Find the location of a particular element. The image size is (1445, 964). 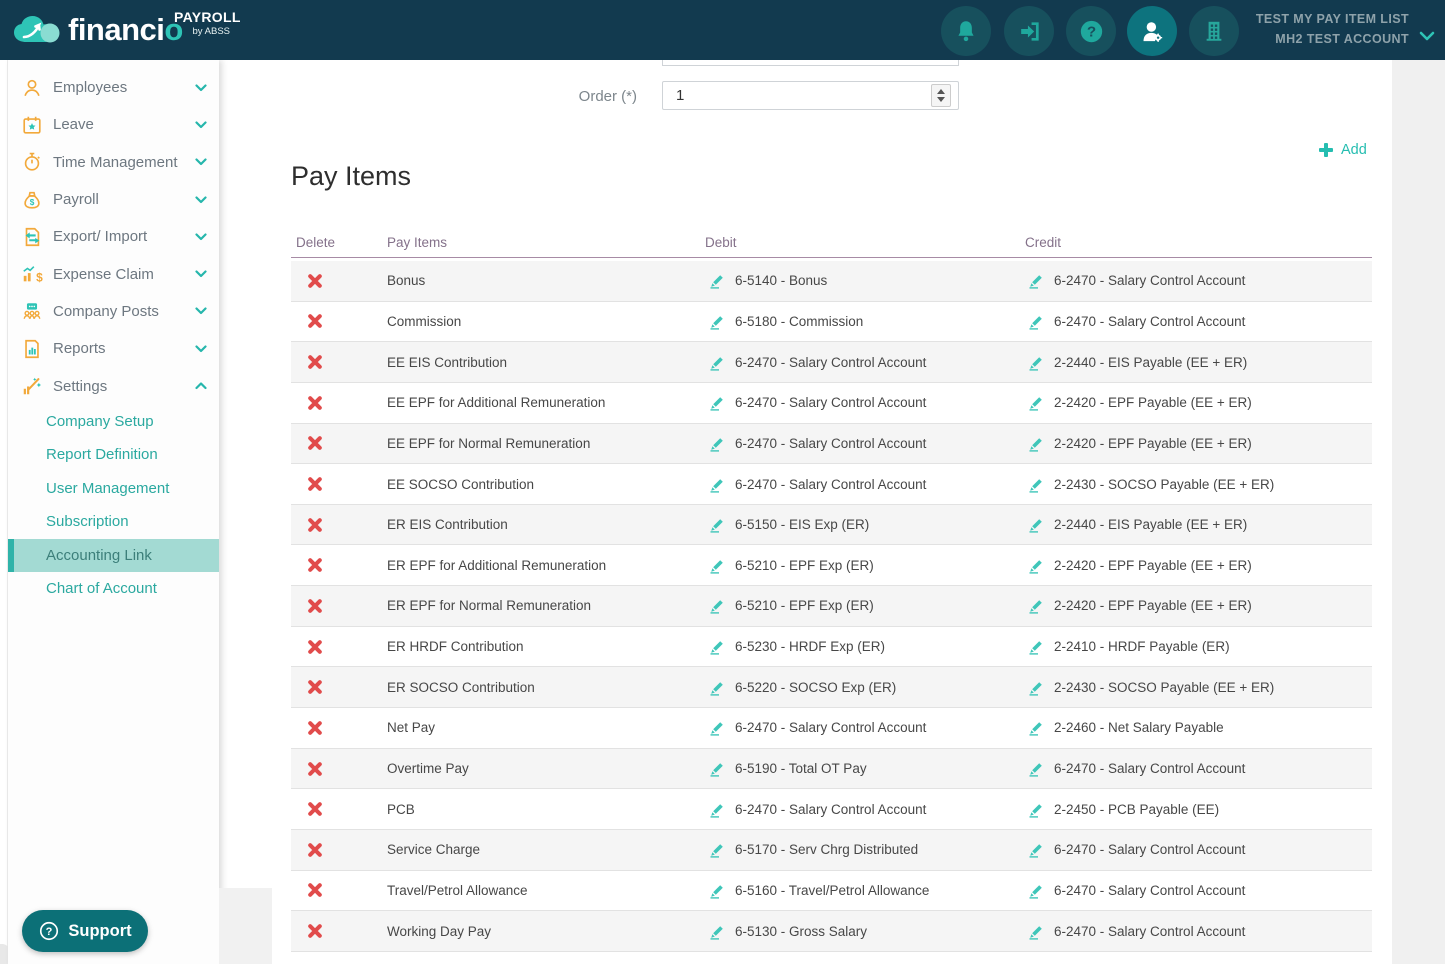

stepper-up-icon is located at coordinates (941, 91).